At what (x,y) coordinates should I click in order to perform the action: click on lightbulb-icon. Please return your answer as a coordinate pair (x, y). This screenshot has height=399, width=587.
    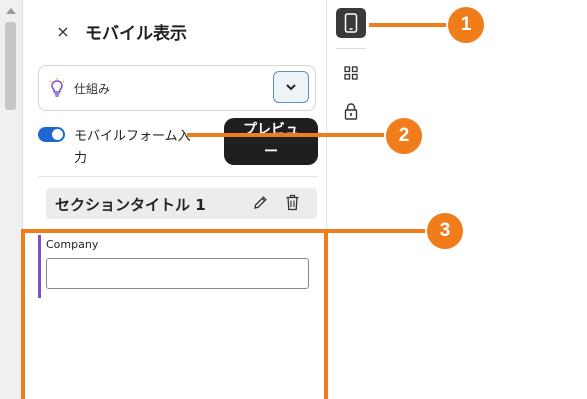
    Looking at the image, I should click on (57, 87).